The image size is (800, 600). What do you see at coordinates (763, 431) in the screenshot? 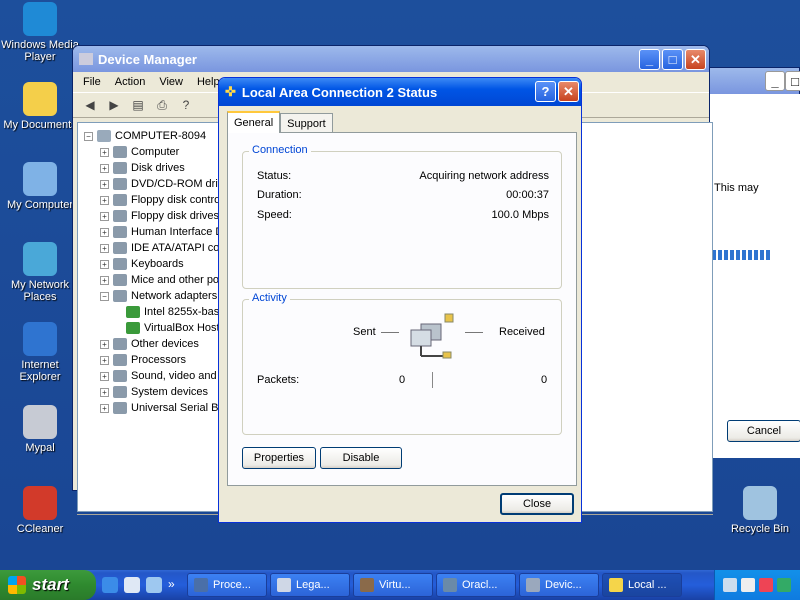
I see `cancel-button: Cancel` at bounding box center [763, 431].